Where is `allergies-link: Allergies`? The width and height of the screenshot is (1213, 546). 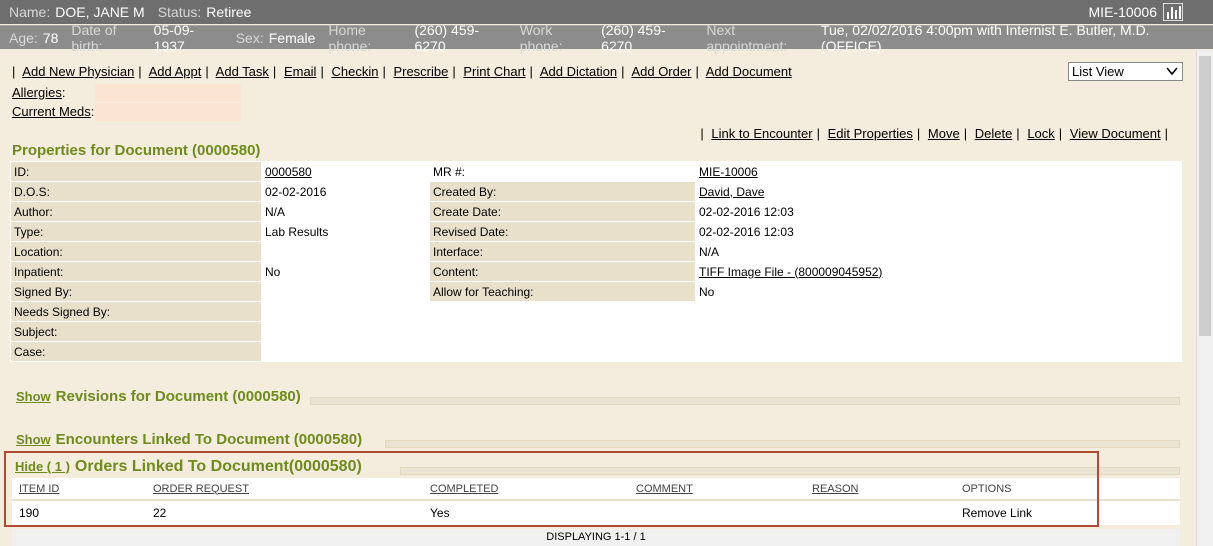 allergies-link: Allergies is located at coordinates (37, 92).